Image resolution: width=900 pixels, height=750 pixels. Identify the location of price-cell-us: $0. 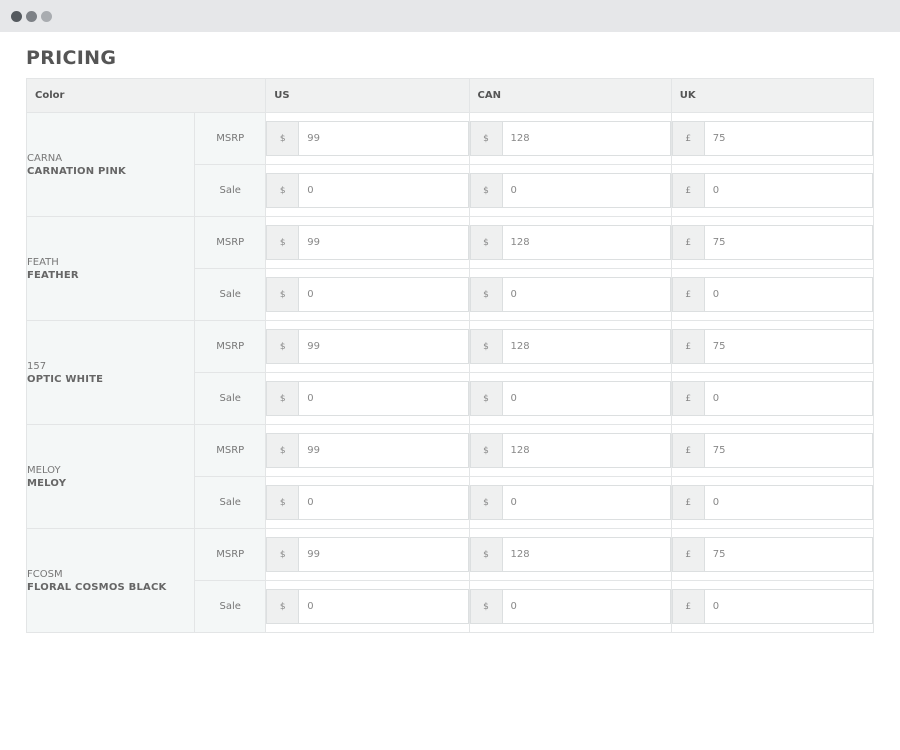
(367, 398).